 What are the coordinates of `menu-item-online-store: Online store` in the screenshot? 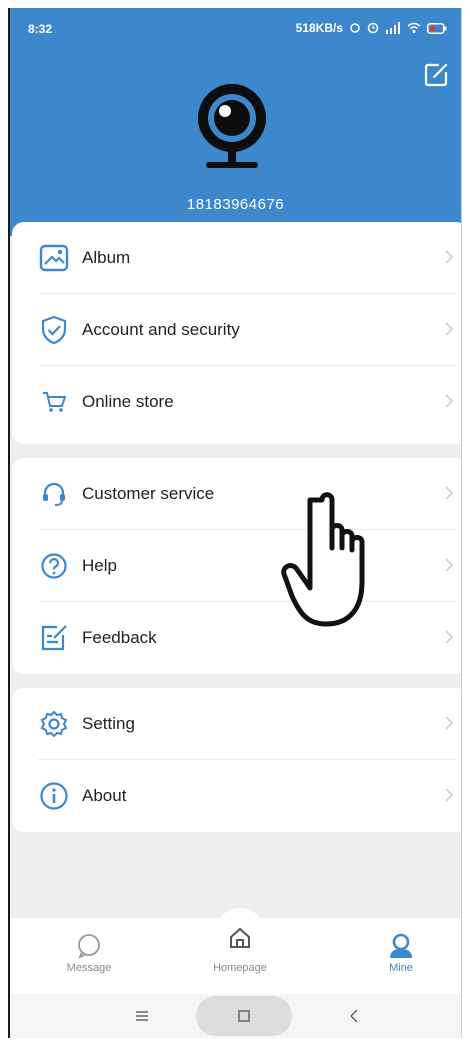 It's located at (236, 402).